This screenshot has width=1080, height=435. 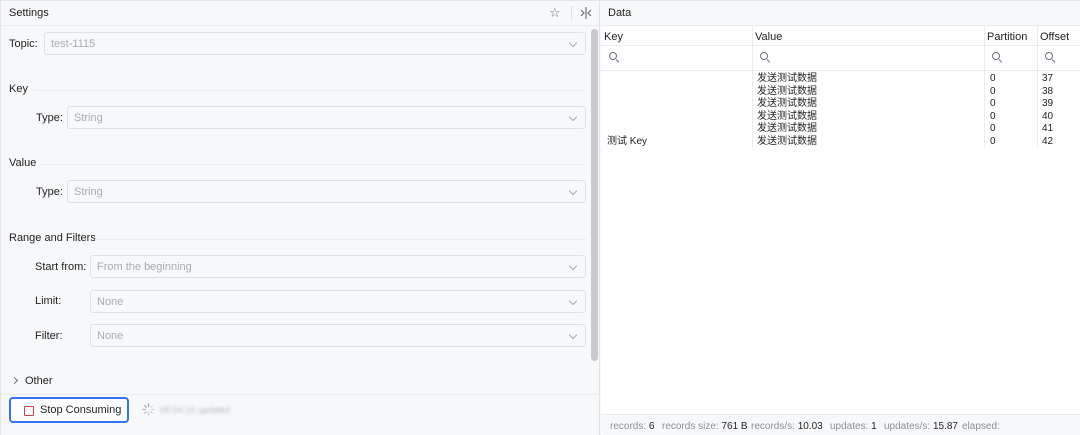 What do you see at coordinates (840, 13) in the screenshot?
I see `data-header: Data` at bounding box center [840, 13].